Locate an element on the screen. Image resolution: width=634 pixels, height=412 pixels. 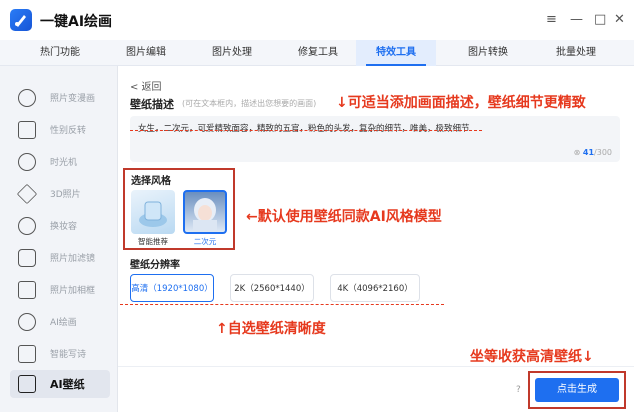
gender-swap-icon is located at coordinates (27, 130).